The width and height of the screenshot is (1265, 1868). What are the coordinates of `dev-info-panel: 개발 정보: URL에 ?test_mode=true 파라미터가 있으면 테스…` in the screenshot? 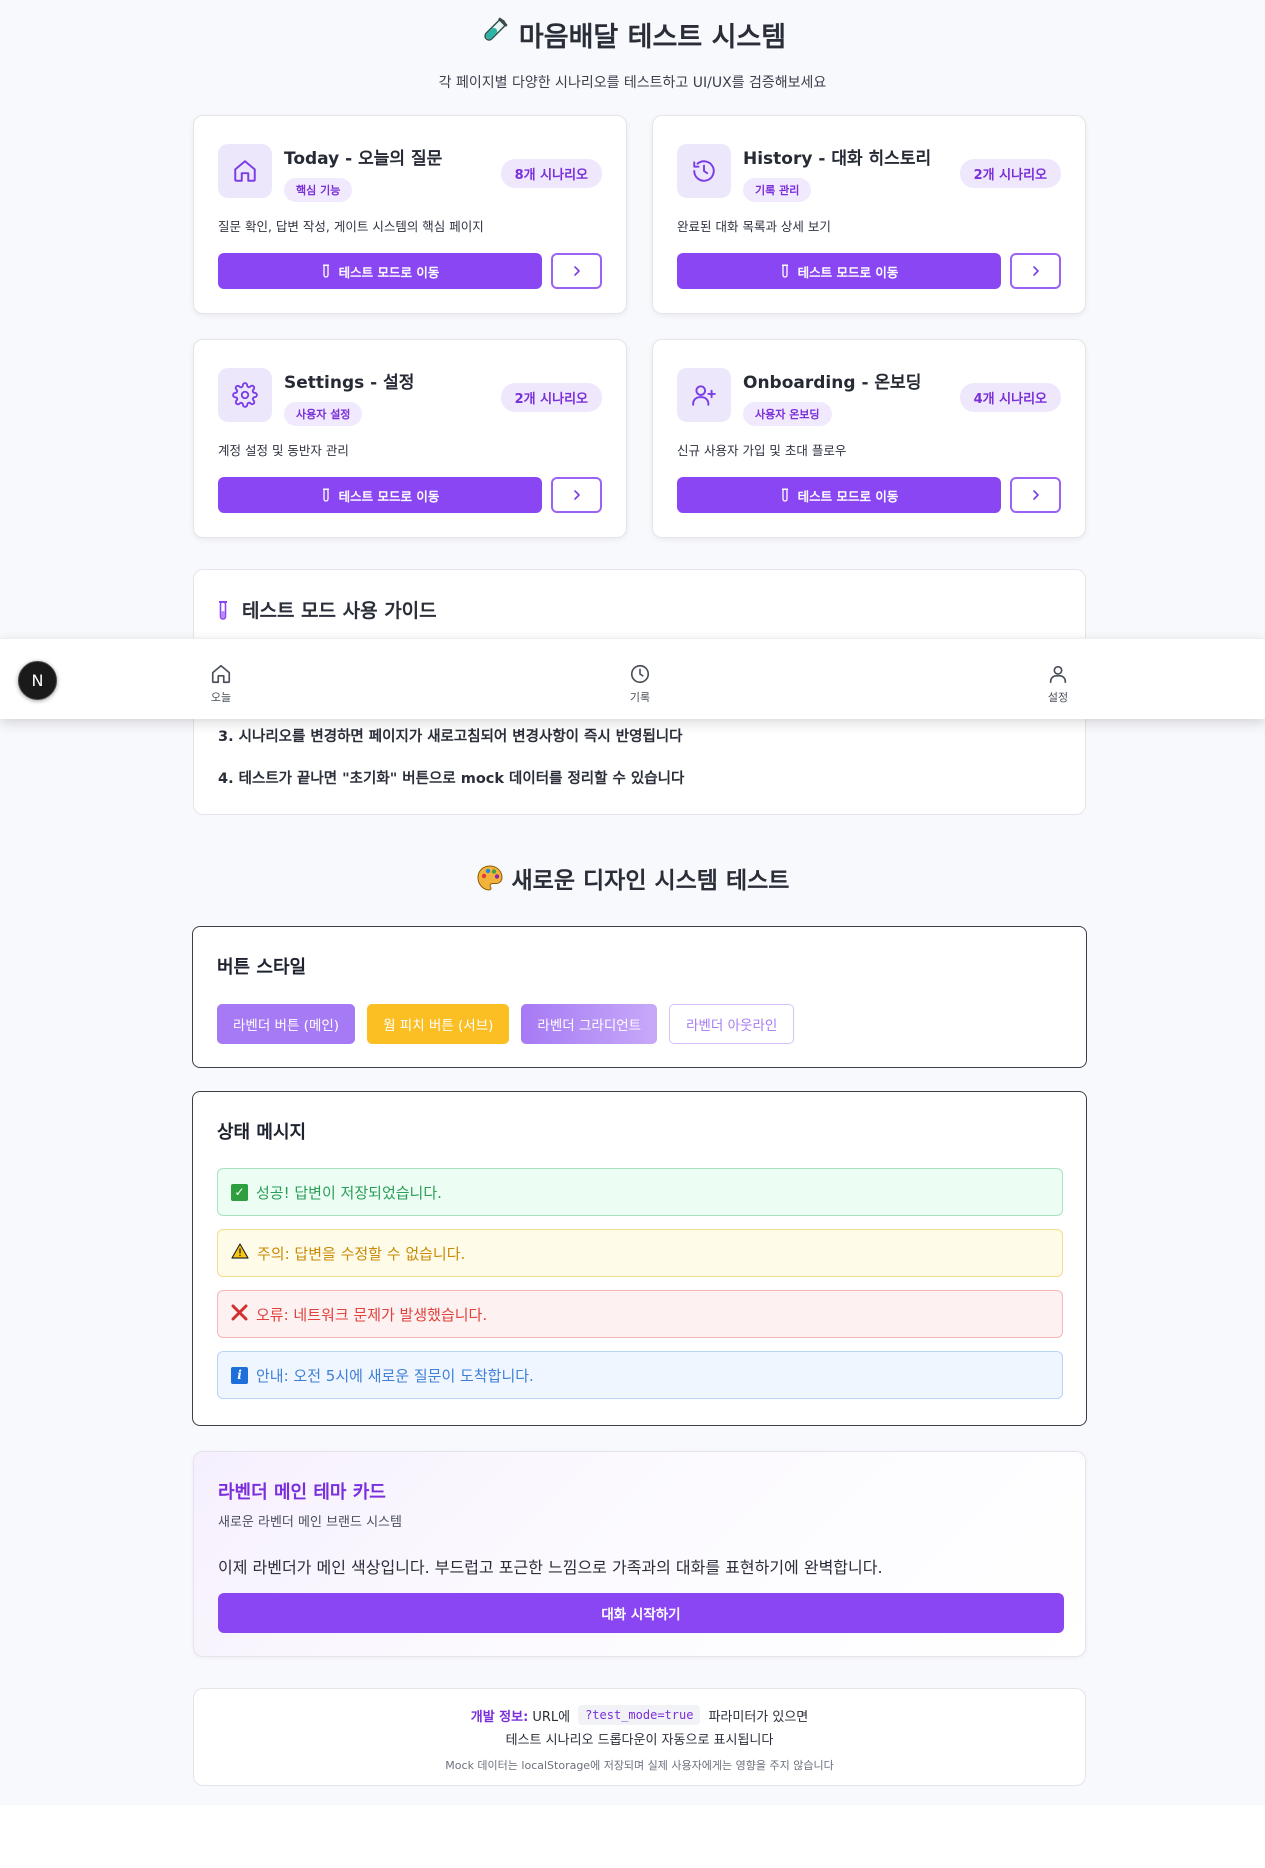 It's located at (639, 1737).